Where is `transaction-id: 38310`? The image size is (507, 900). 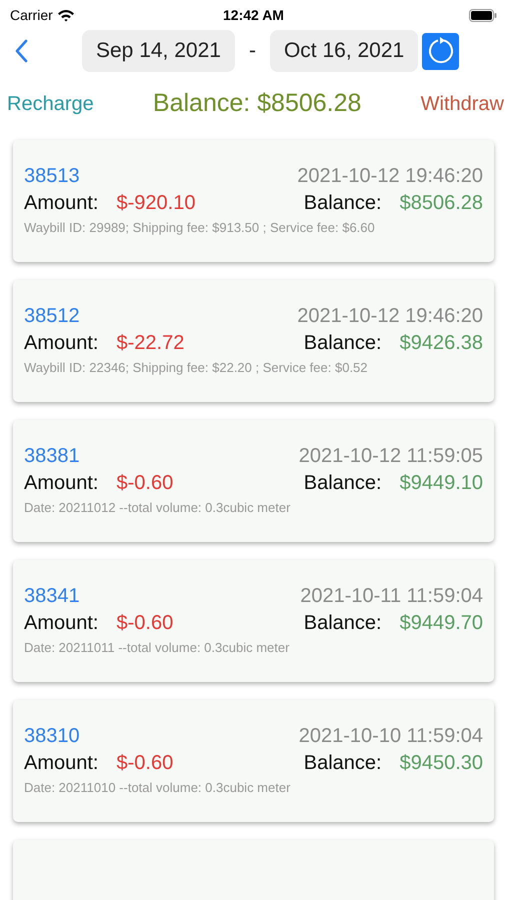 transaction-id: 38310 is located at coordinates (52, 736).